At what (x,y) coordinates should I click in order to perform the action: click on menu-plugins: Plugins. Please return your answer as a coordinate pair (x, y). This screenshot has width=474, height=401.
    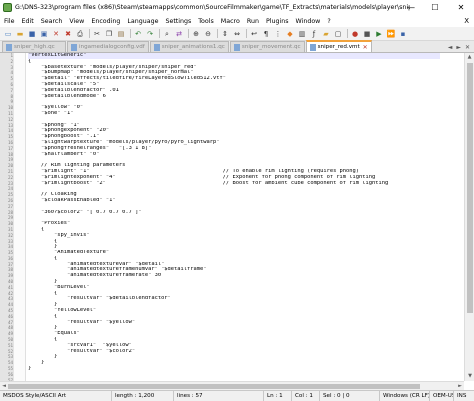
    Looking at the image, I should click on (277, 21).